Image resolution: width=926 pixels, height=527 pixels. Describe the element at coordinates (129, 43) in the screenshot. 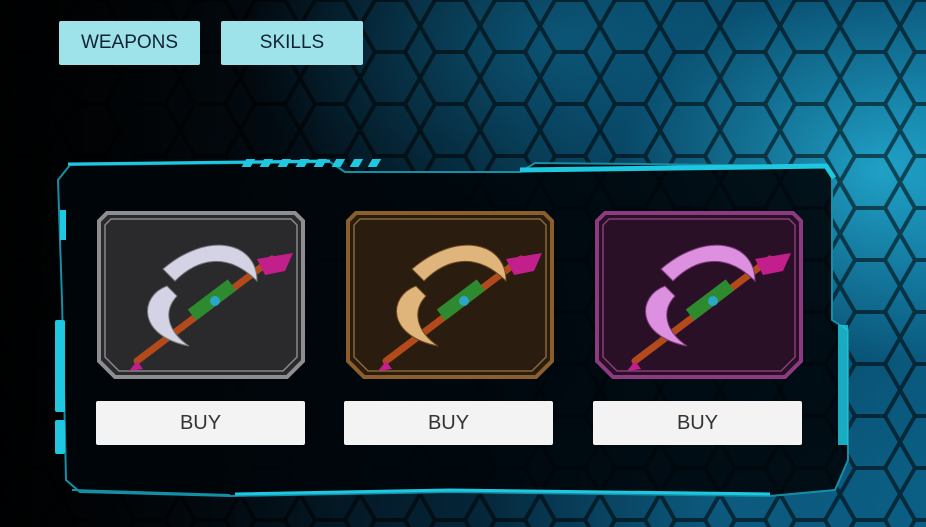

I see `tab-weapons: WEAPONS` at that location.